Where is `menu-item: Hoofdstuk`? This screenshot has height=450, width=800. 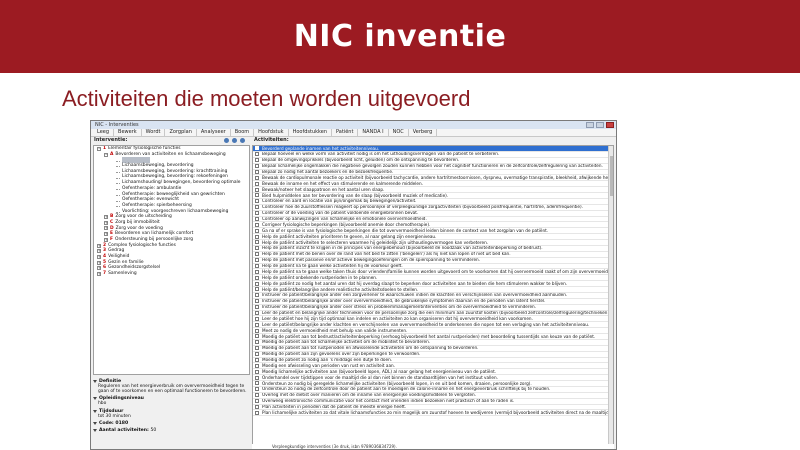 menu-item: Hoofdstuk is located at coordinates (271, 132).